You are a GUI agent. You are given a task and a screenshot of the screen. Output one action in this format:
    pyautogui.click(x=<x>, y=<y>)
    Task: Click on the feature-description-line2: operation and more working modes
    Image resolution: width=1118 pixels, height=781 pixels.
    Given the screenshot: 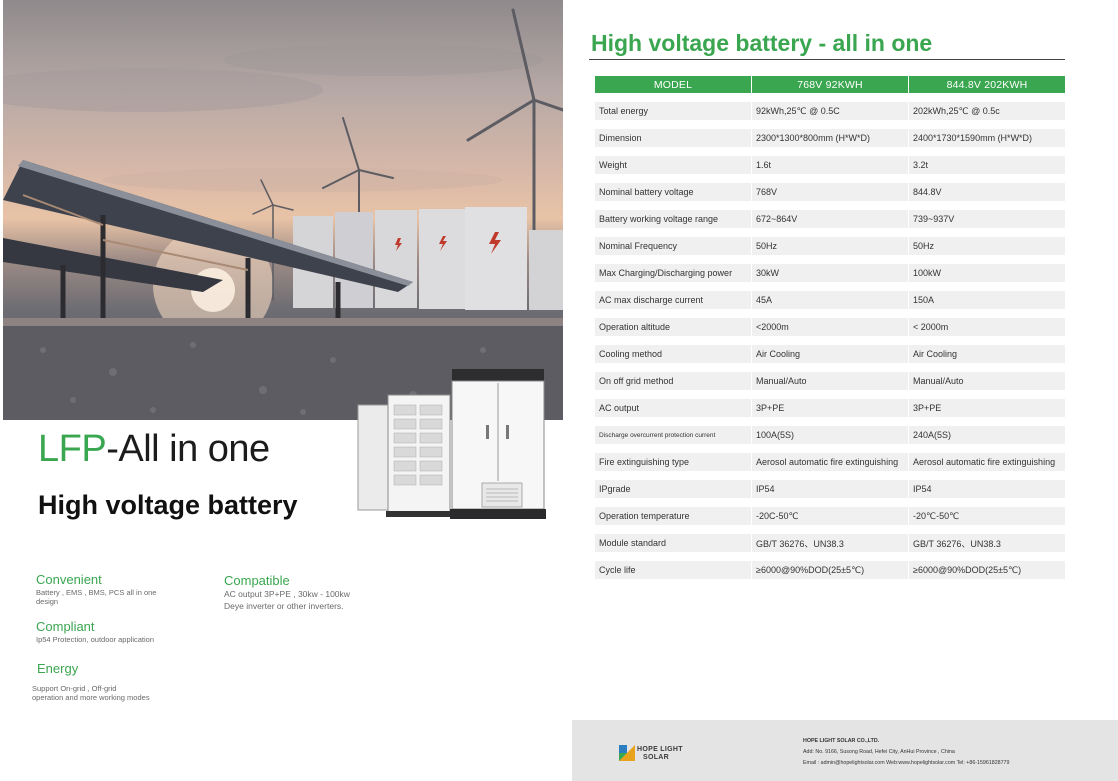 What is the action you would take?
    pyautogui.click(x=91, y=697)
    